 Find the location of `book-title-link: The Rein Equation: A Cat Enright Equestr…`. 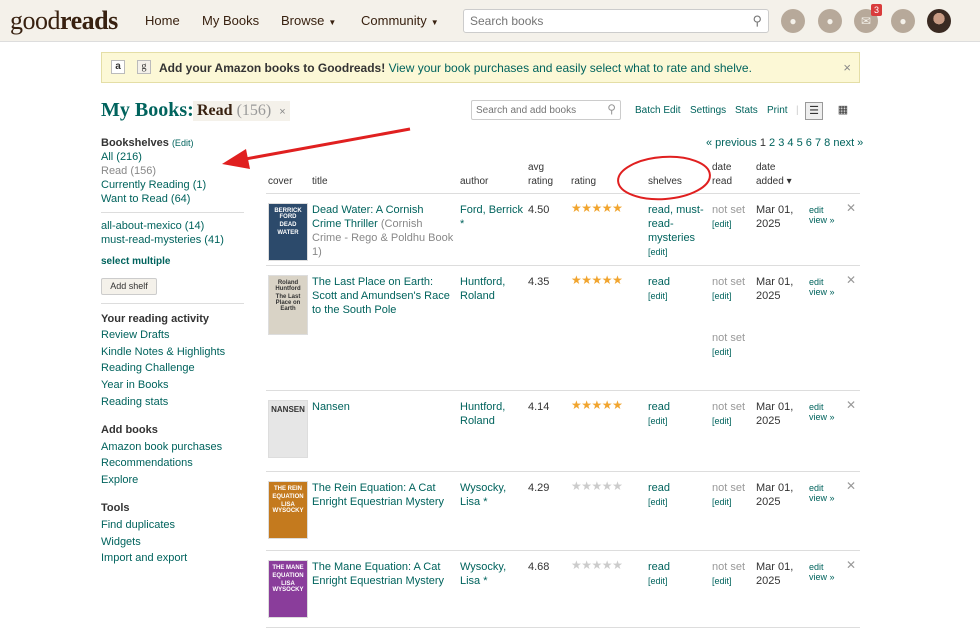

book-title-link: The Rein Equation: A Cat Enright Equestr… is located at coordinates (378, 495).